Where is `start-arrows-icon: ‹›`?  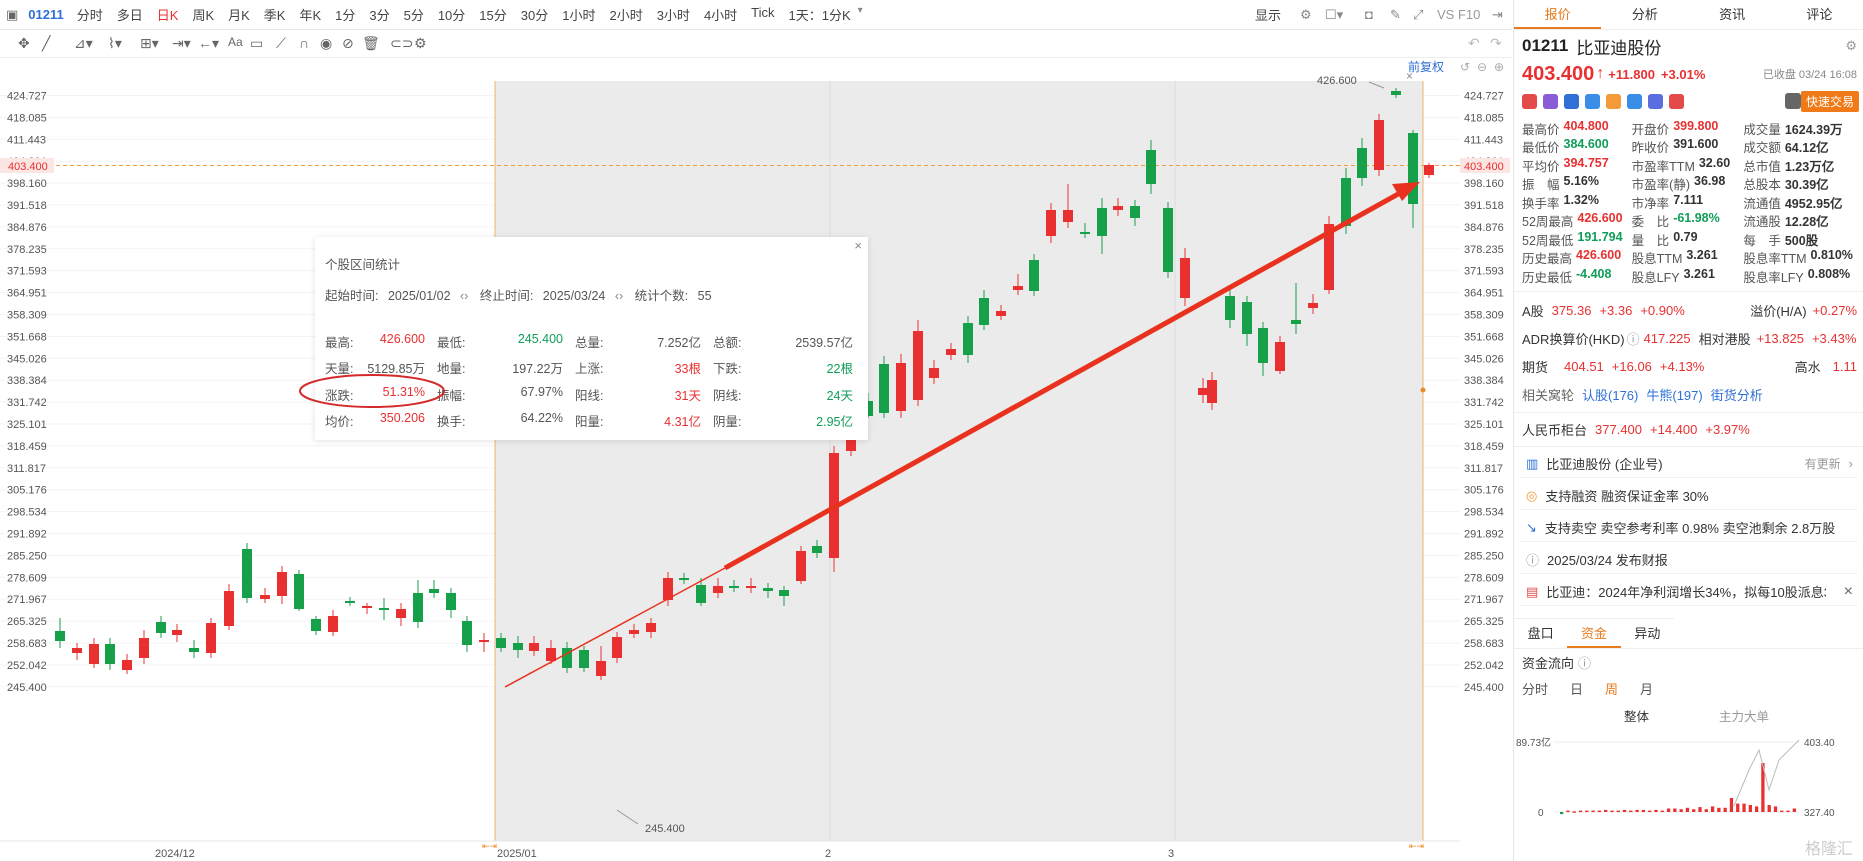
start-arrows-icon: ‹› is located at coordinates (464, 296).